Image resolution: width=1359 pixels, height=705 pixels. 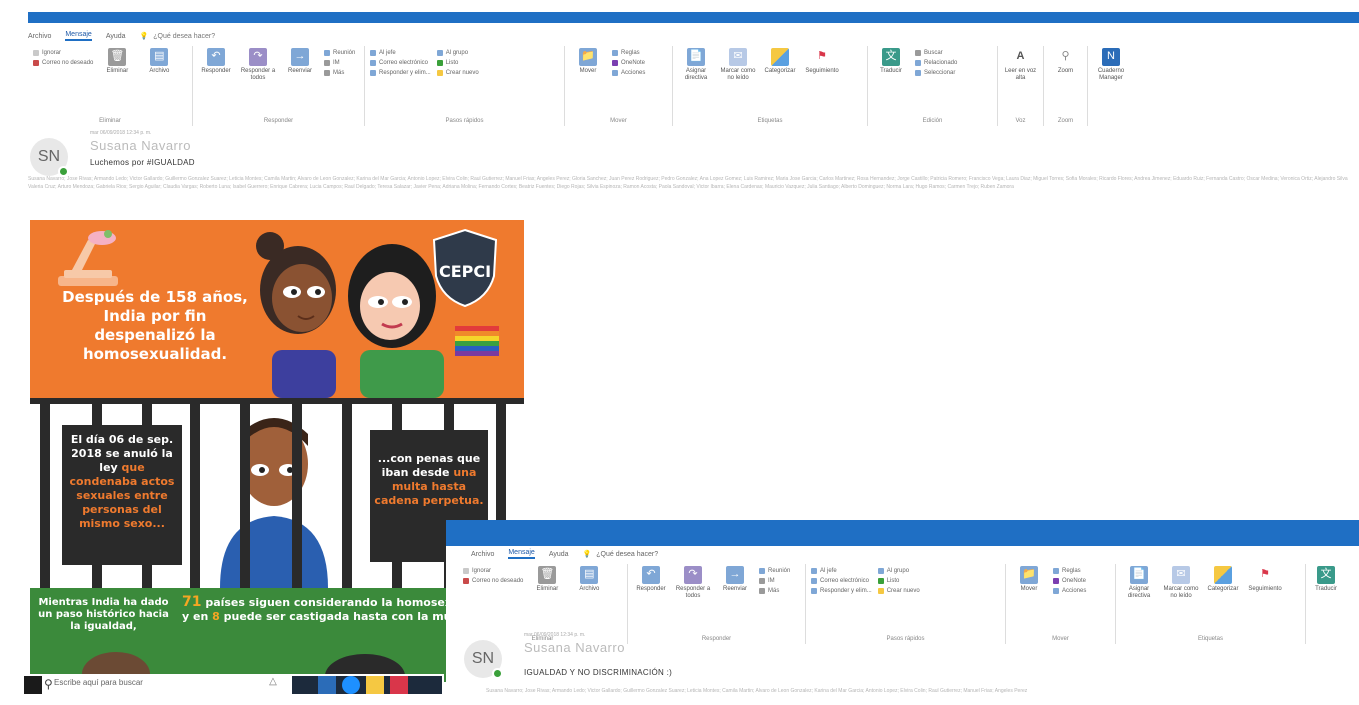 I want to click on group-label-responder: Responder, so click(x=278, y=121).